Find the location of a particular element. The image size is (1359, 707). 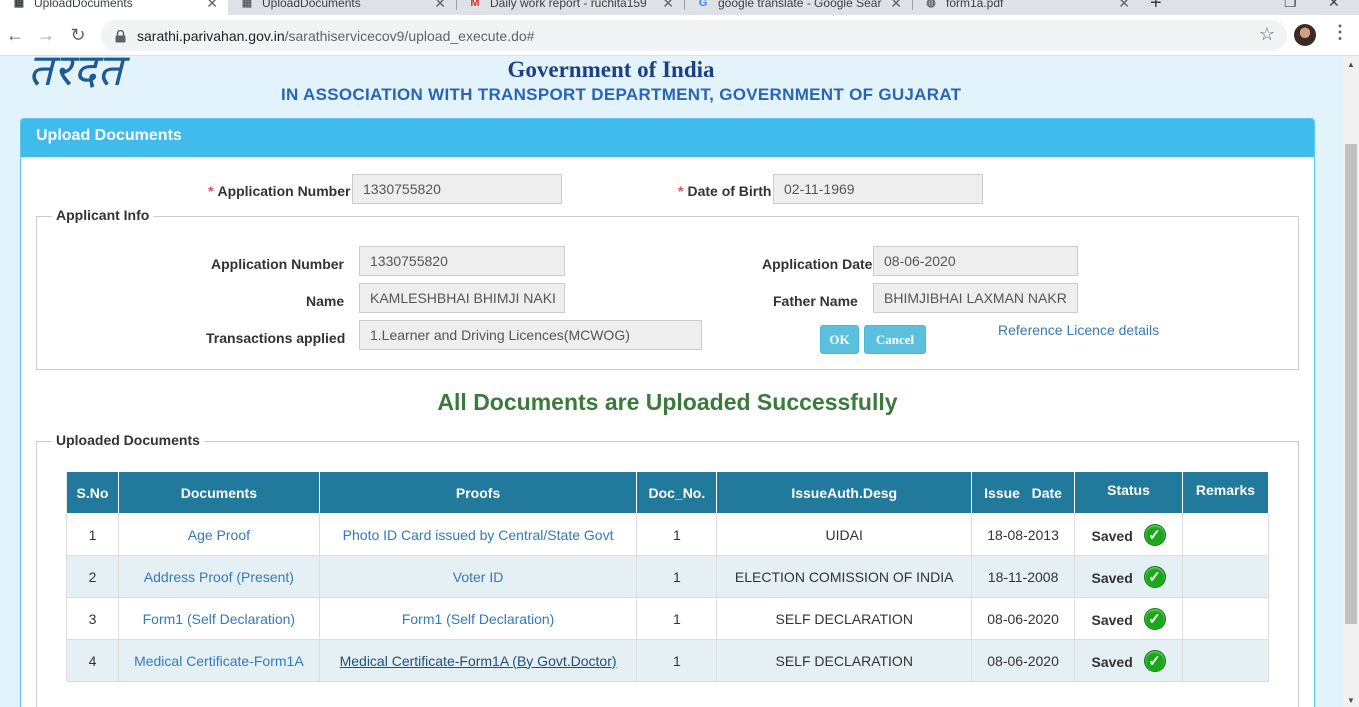

close-window-icon: ✕ is located at coordinates (1334, 5).